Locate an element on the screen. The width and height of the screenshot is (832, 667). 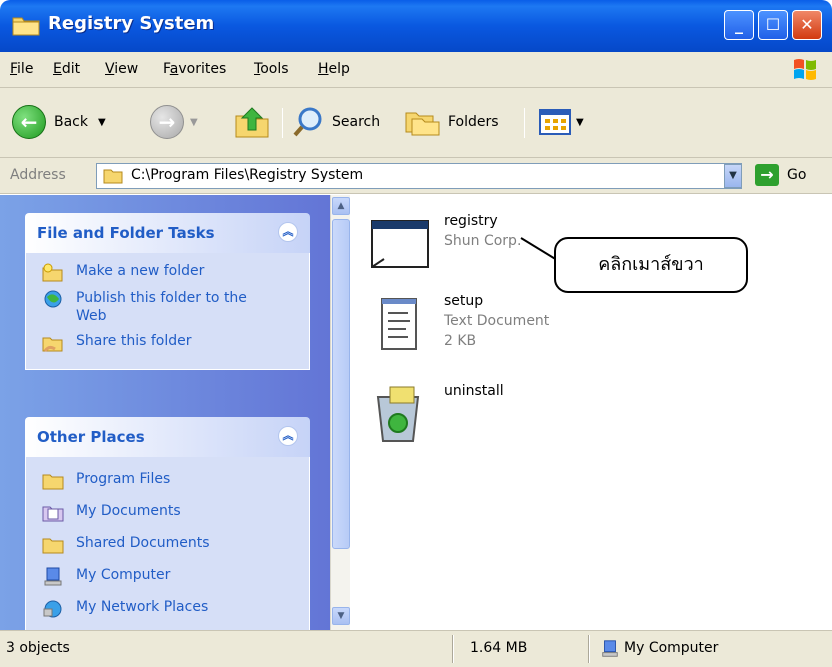
forward-button: → ▼ is located at coordinates (174, 122).